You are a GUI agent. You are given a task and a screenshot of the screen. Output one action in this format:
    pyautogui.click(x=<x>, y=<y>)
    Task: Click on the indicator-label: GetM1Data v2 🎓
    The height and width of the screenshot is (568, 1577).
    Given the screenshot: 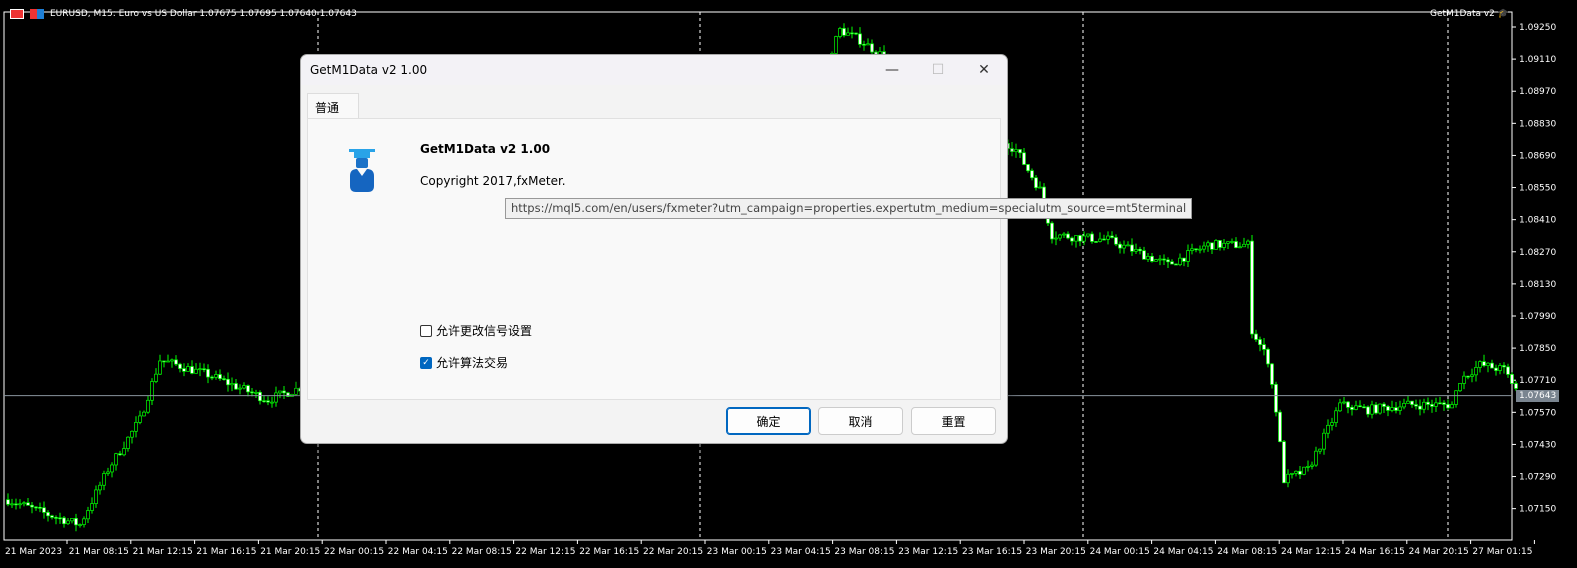 What is the action you would take?
    pyautogui.click(x=1469, y=14)
    